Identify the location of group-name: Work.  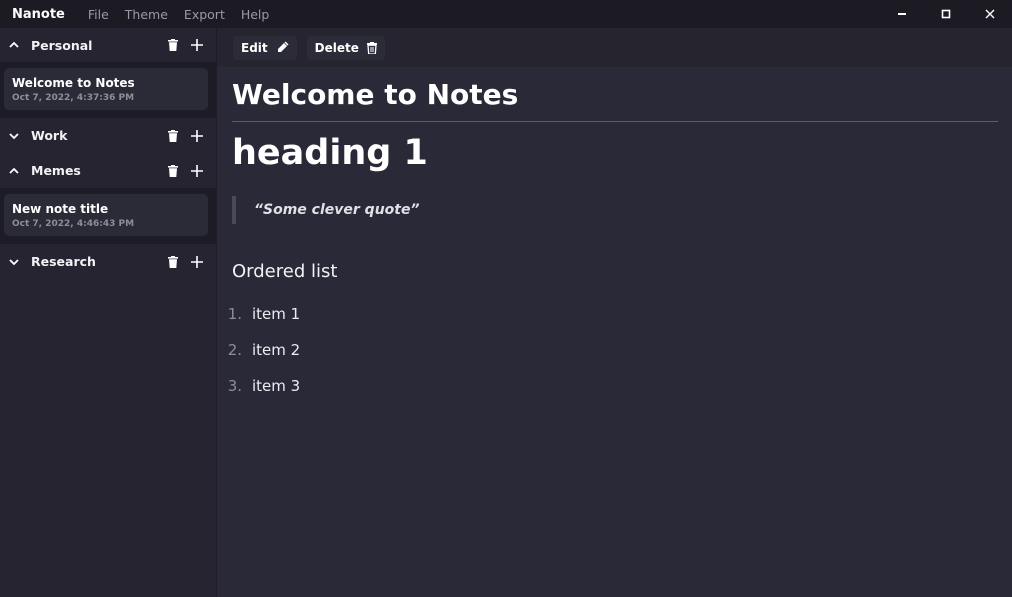
(49, 135).